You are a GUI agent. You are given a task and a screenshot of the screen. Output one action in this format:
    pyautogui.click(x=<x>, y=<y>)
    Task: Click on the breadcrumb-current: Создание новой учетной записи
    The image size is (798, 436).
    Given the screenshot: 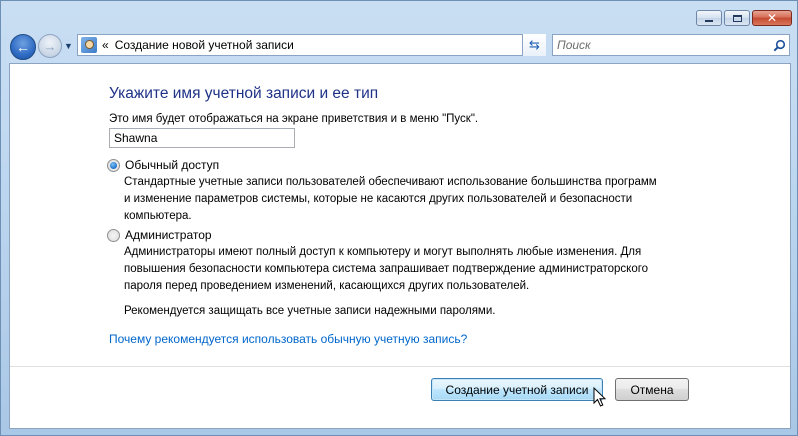 What is the action you would take?
    pyautogui.click(x=320, y=45)
    